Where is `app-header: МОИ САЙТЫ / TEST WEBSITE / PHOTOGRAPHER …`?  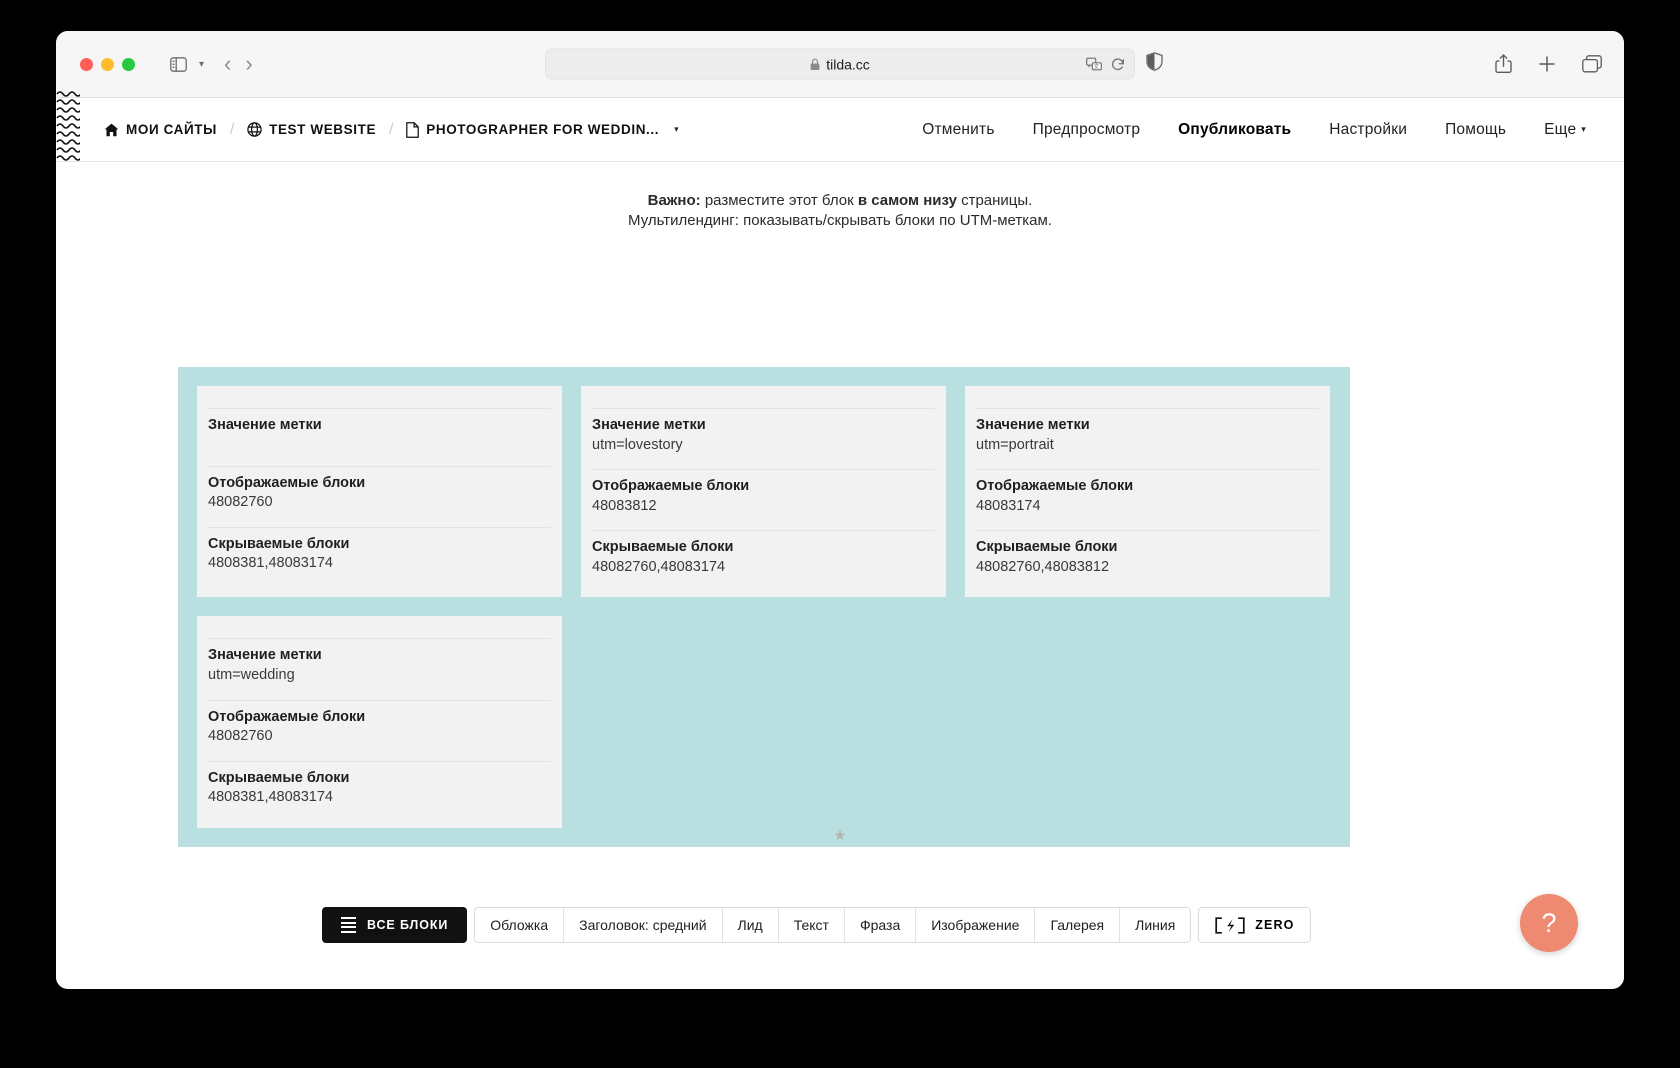 app-header: МОИ САЙТЫ / TEST WEBSITE / PHOTOGRAPHER … is located at coordinates (840, 126).